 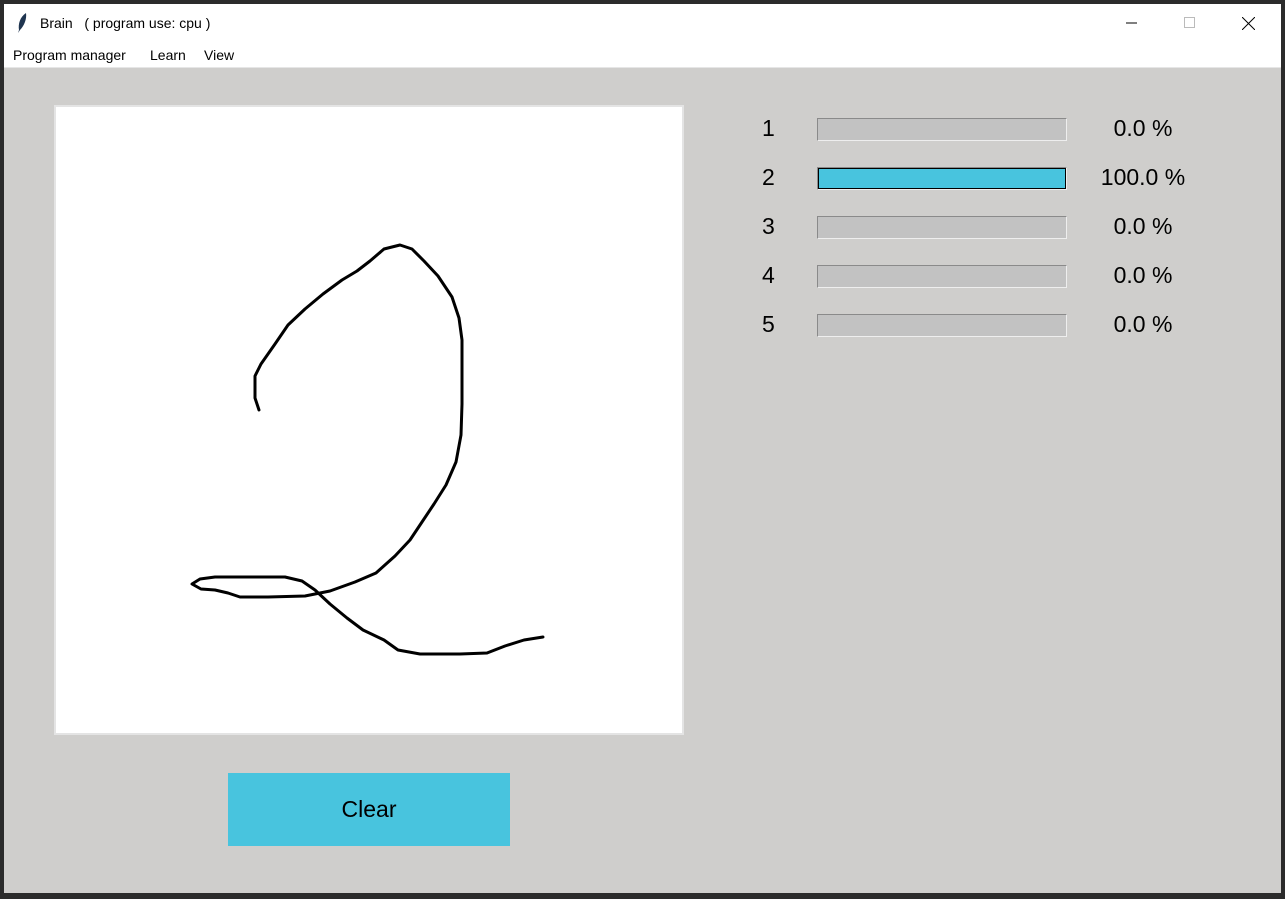 What do you see at coordinates (1190, 23) in the screenshot?
I see `maximize-button` at bounding box center [1190, 23].